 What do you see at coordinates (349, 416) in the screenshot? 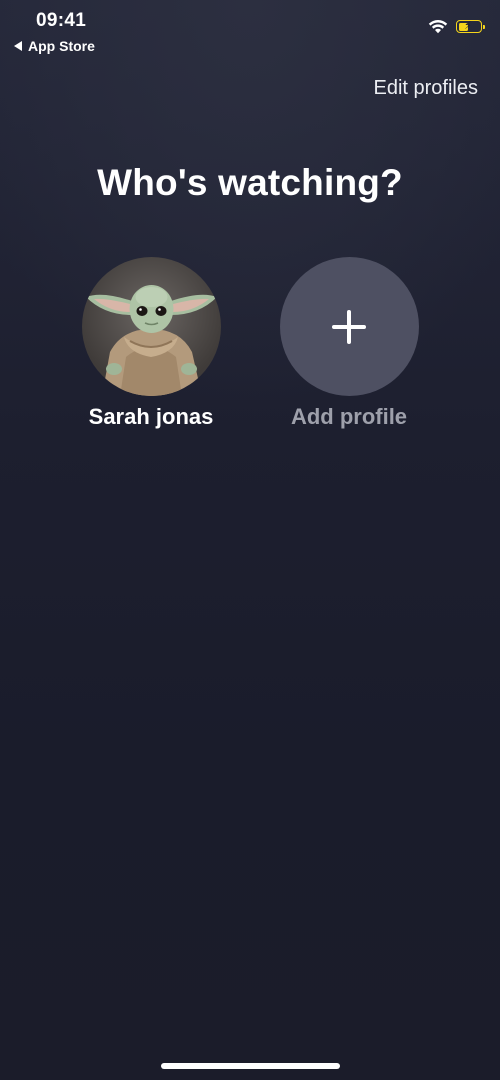
I see `add-profile-label: Add profile` at bounding box center [349, 416].